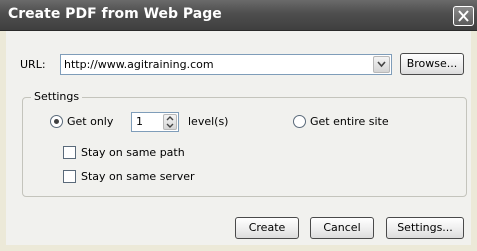 The width and height of the screenshot is (477, 251). I want to click on levels-label: level(s), so click(208, 121).